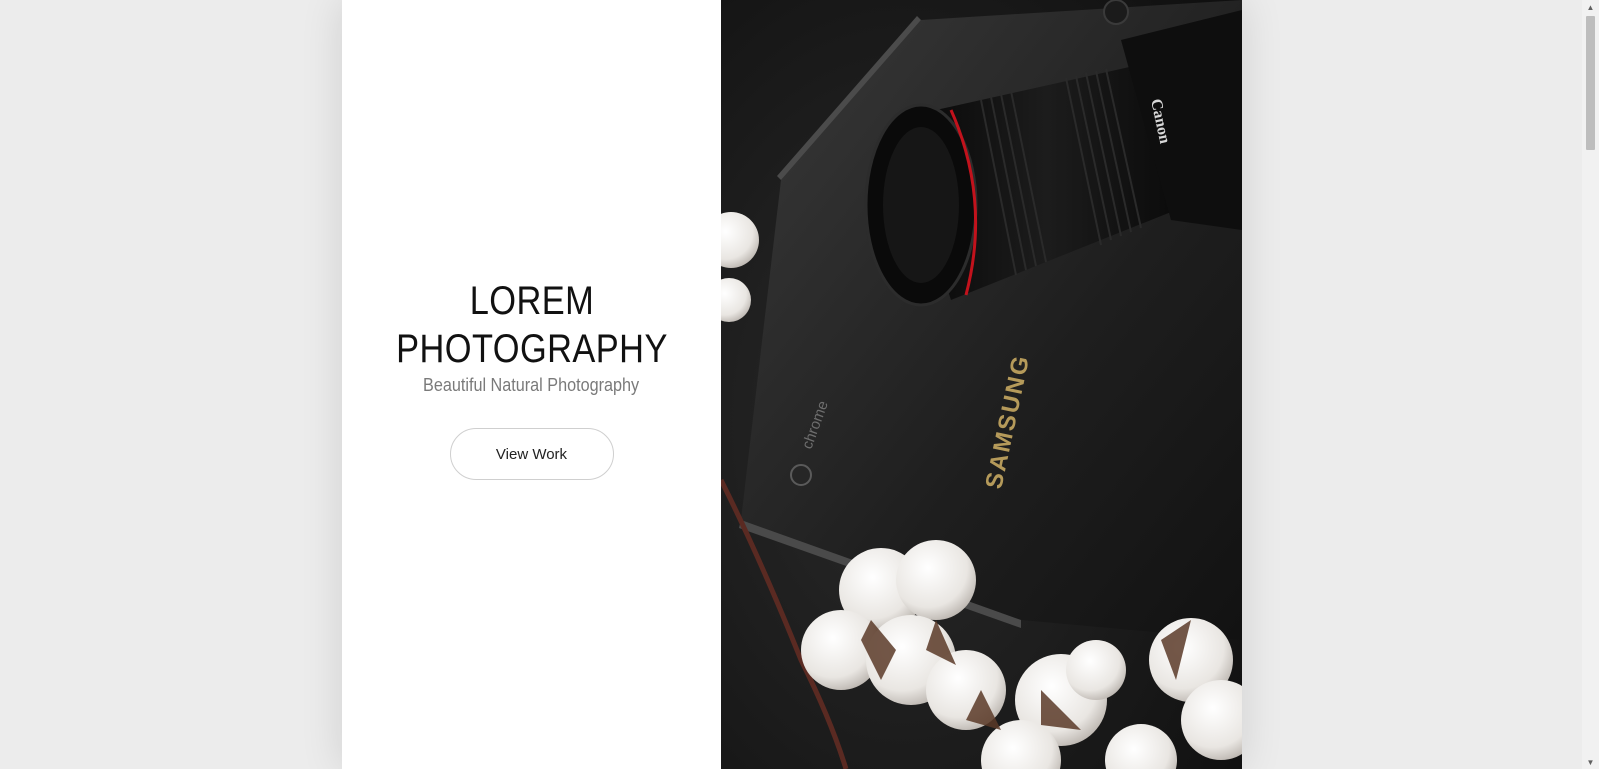 This screenshot has height=769, width=1599. Describe the element at coordinates (531, 349) in the screenshot. I see `title-line-2: PHOTOGRAPHY` at that location.